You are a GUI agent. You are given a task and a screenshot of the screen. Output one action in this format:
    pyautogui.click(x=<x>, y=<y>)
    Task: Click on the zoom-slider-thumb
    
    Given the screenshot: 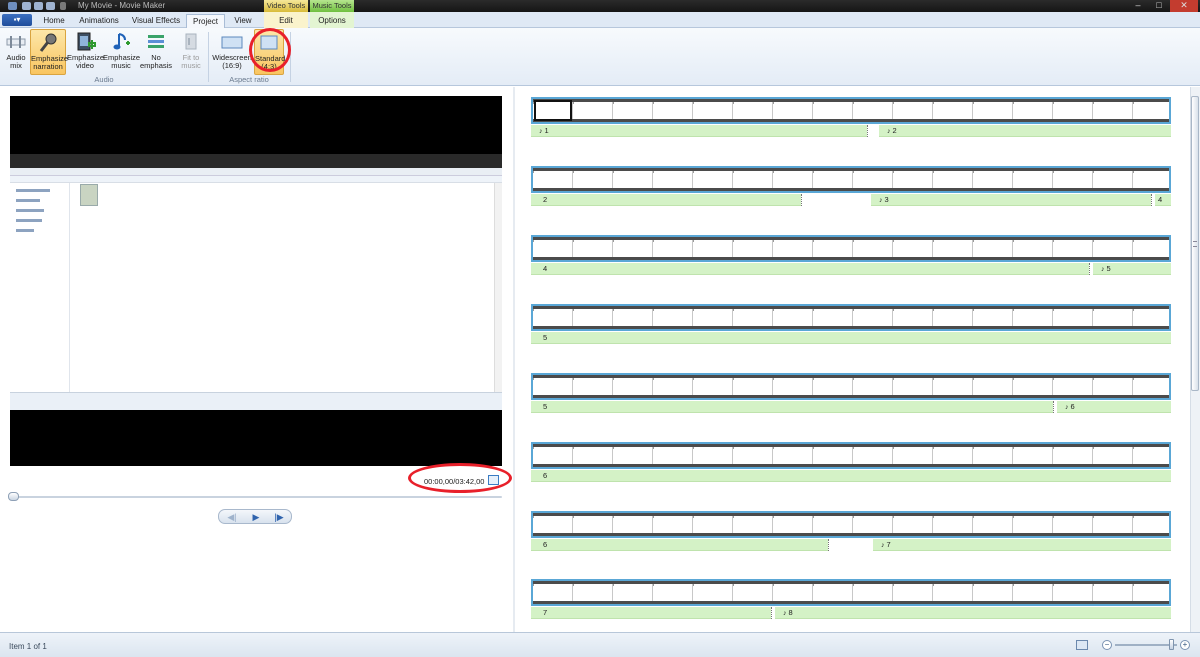 What is the action you would take?
    pyautogui.click(x=1171, y=644)
    